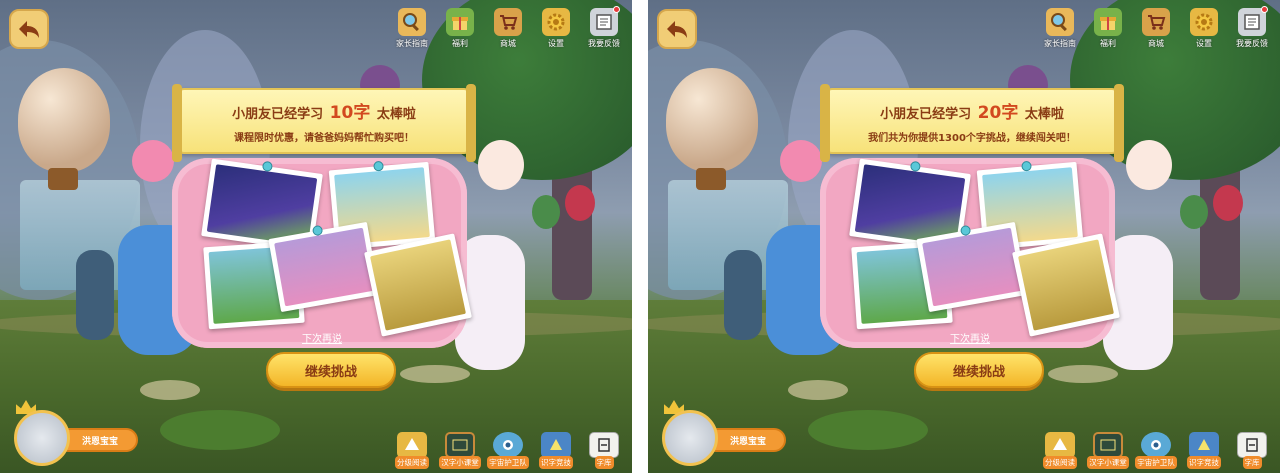 The image size is (1280, 473). I want to click on banner-subtitle: 我们共为你提供1300个字挑战，继续闯关吧！, so click(972, 138).